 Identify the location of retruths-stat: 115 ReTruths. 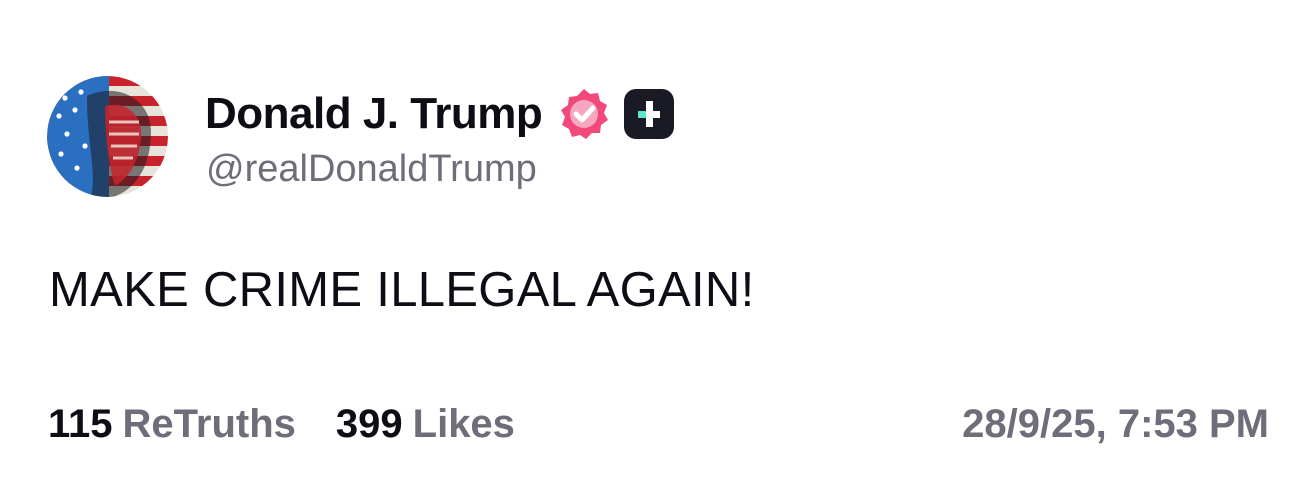
(172, 424).